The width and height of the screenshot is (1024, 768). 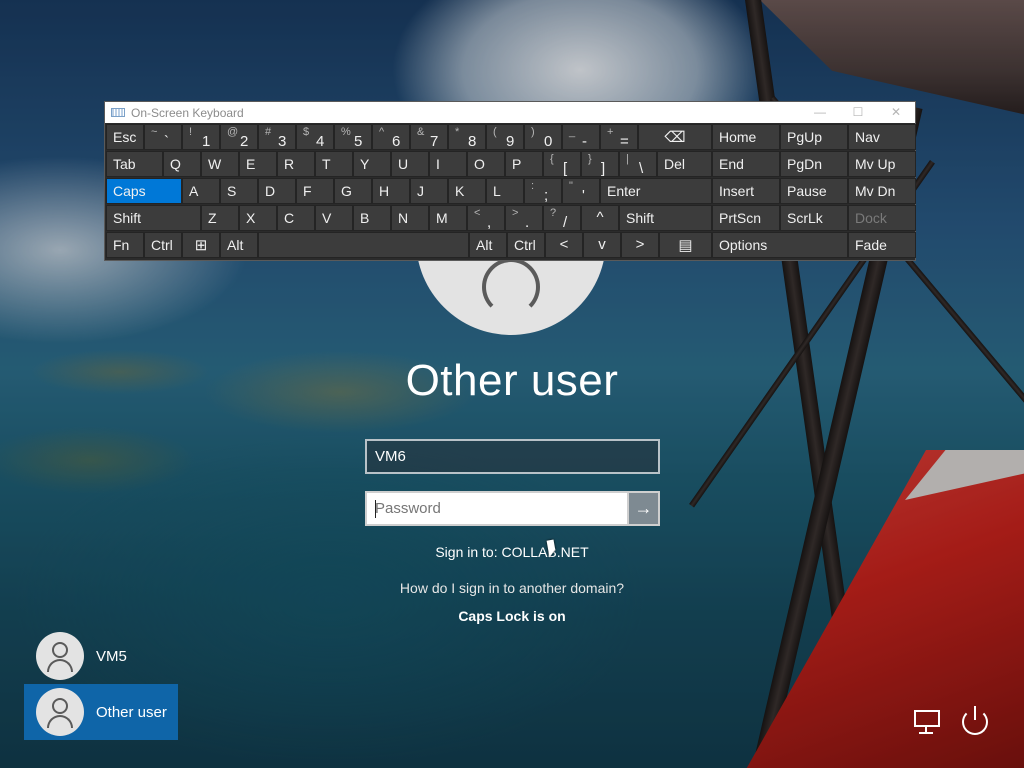 What do you see at coordinates (220, 218) in the screenshot?
I see `key-z: Z` at bounding box center [220, 218].